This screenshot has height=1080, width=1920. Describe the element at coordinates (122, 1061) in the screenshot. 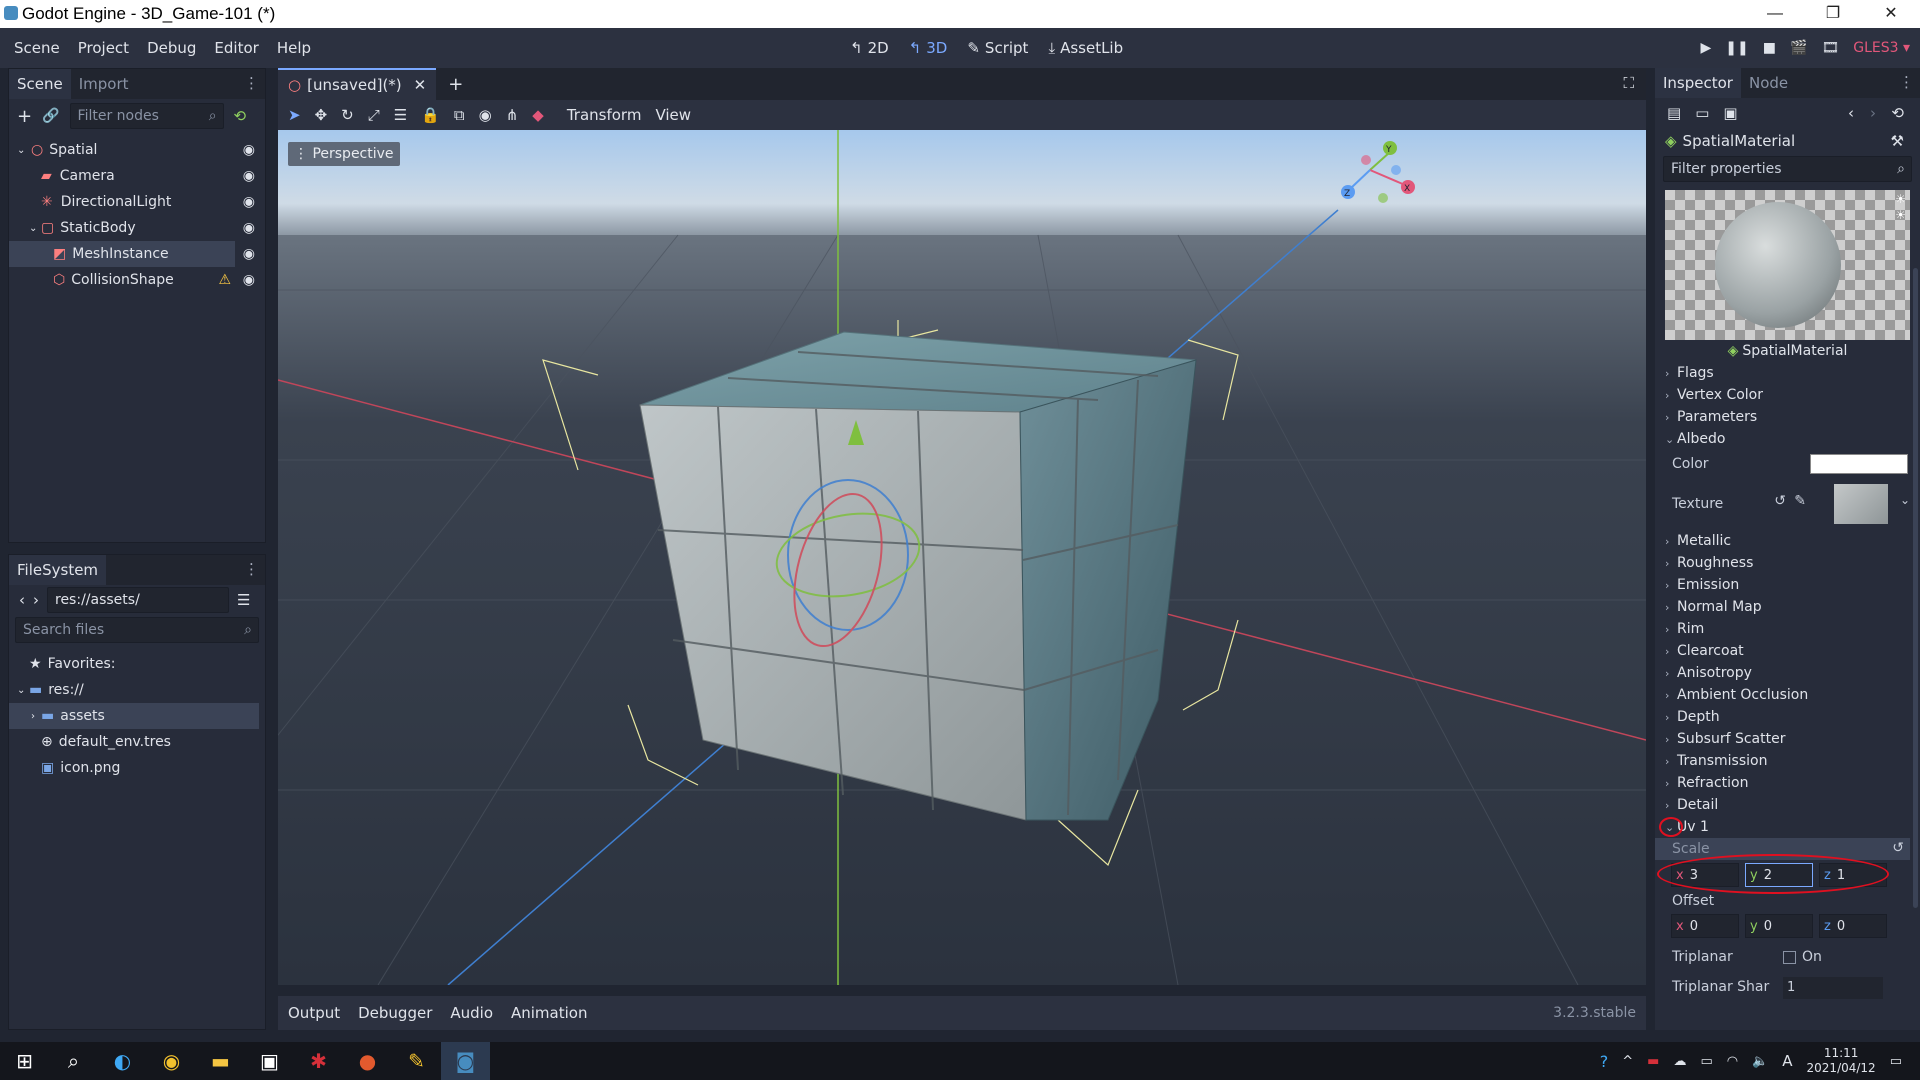

I see `edge-browser-icon: ◐` at that location.